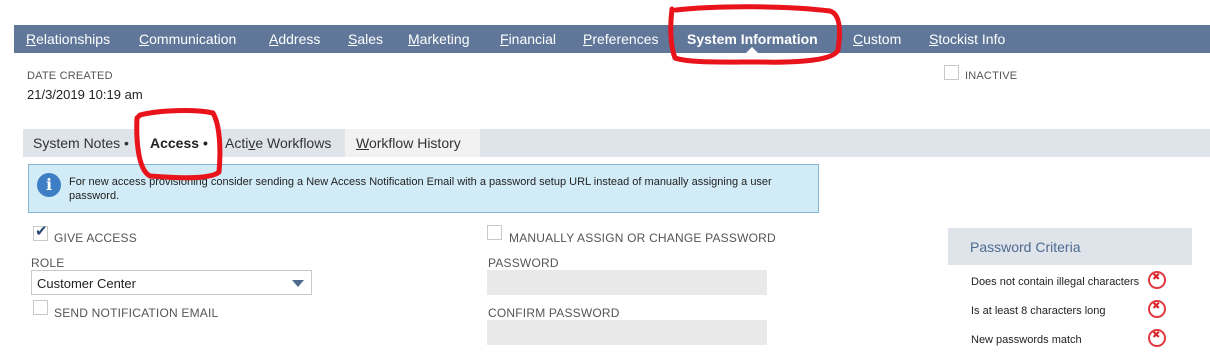  What do you see at coordinates (642, 238) in the screenshot?
I see `manually-assign-label: MANUALLY ASSIGN OR CHANGE PASSWORD` at bounding box center [642, 238].